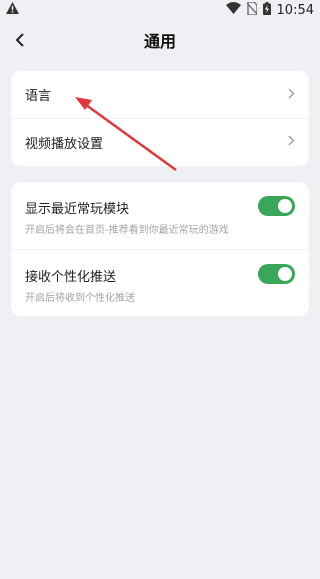 This screenshot has height=579, width=320. What do you see at coordinates (160, 215) in the screenshot?
I see `recent-games-toggle-row: 显示最近常玩模块 开启后将会在首页-推荐看到你最近常玩的游戏` at bounding box center [160, 215].